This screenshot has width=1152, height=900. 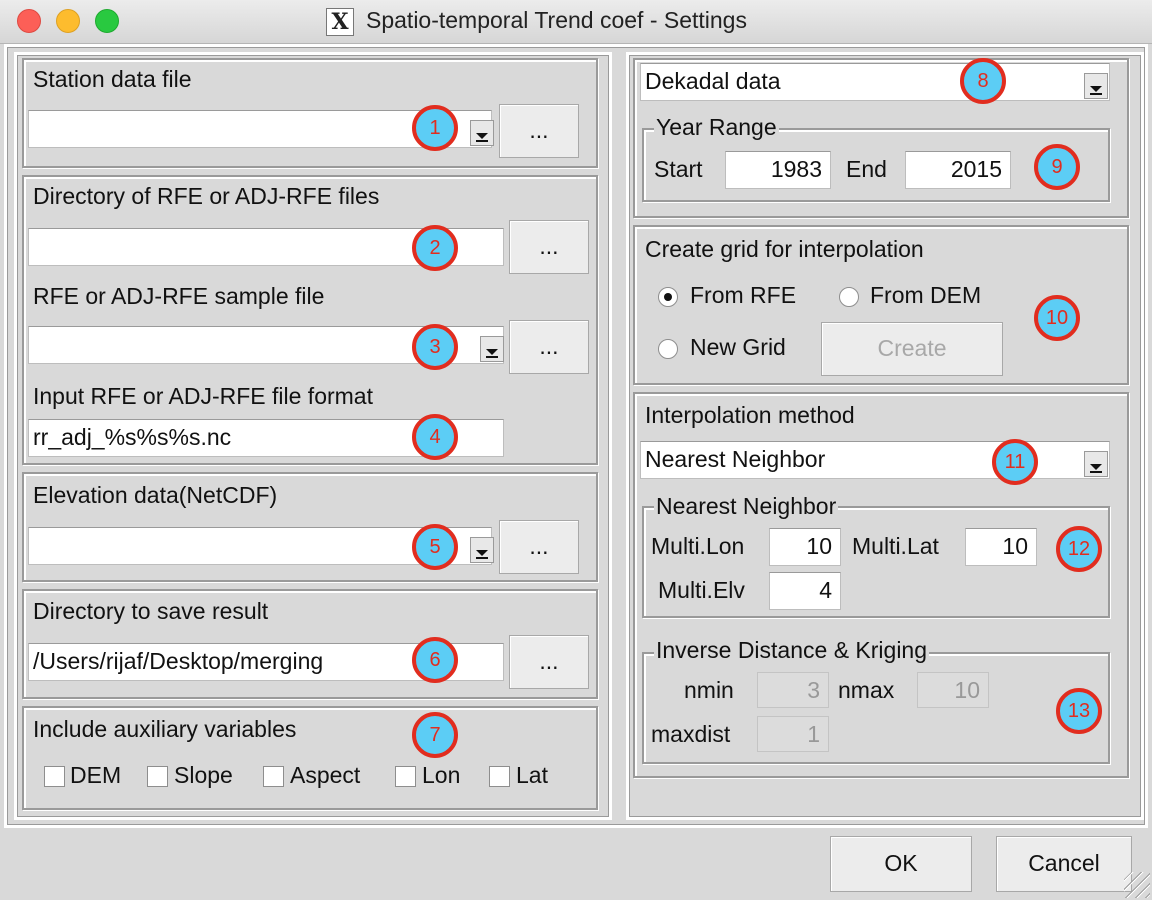 I want to click on zoom-window-button, so click(x=107, y=21).